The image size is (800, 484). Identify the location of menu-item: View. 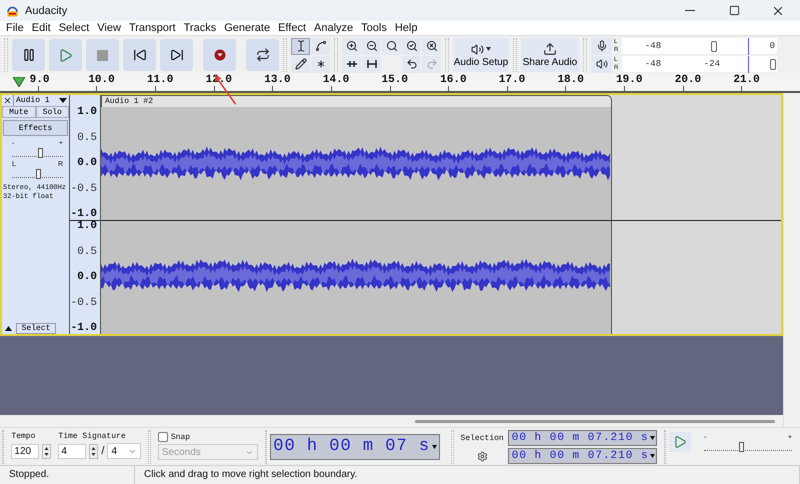
(109, 28).